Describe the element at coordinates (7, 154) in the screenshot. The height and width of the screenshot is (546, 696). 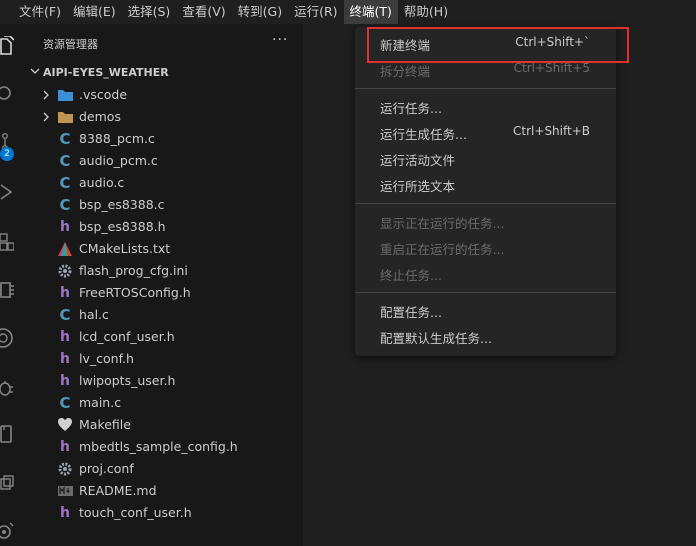
I see `source-control-badge: 2` at that location.